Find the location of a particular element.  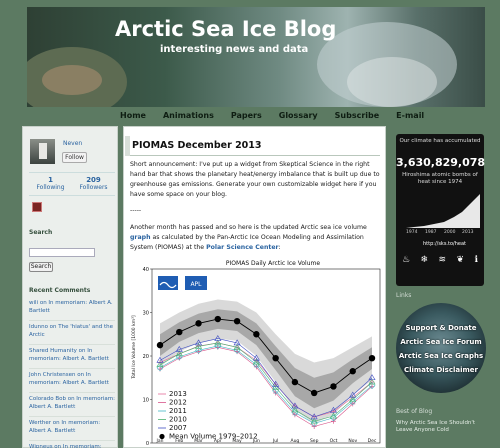

sea-level-icon: ≋ is located at coordinates (443, 260).